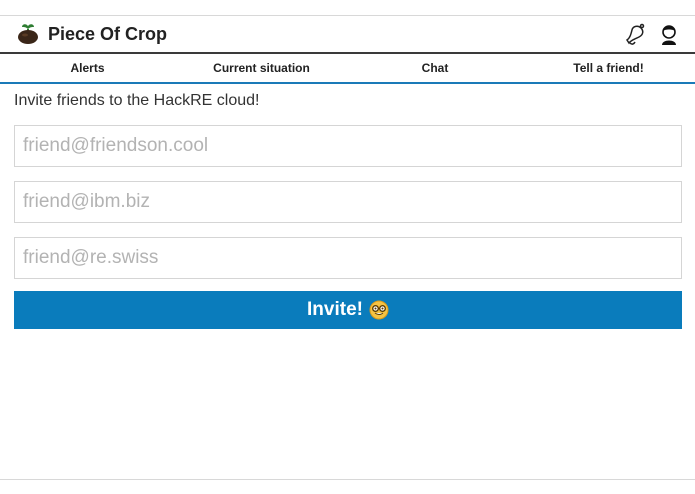 Image resolution: width=695 pixels, height=494 pixels. What do you see at coordinates (608, 68) in the screenshot?
I see `tab-tell-a-friend: Tell a friend!` at bounding box center [608, 68].